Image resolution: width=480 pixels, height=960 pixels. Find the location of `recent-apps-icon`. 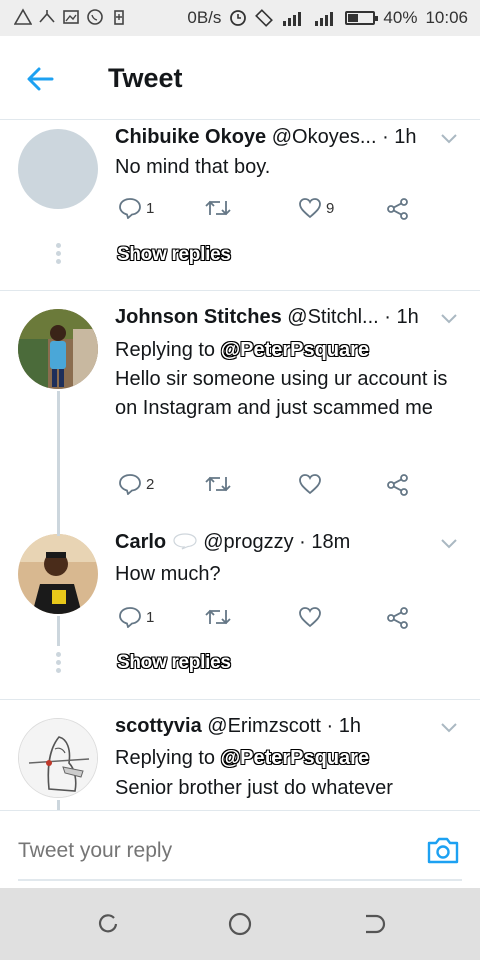

recent-apps-icon is located at coordinates (108, 924).